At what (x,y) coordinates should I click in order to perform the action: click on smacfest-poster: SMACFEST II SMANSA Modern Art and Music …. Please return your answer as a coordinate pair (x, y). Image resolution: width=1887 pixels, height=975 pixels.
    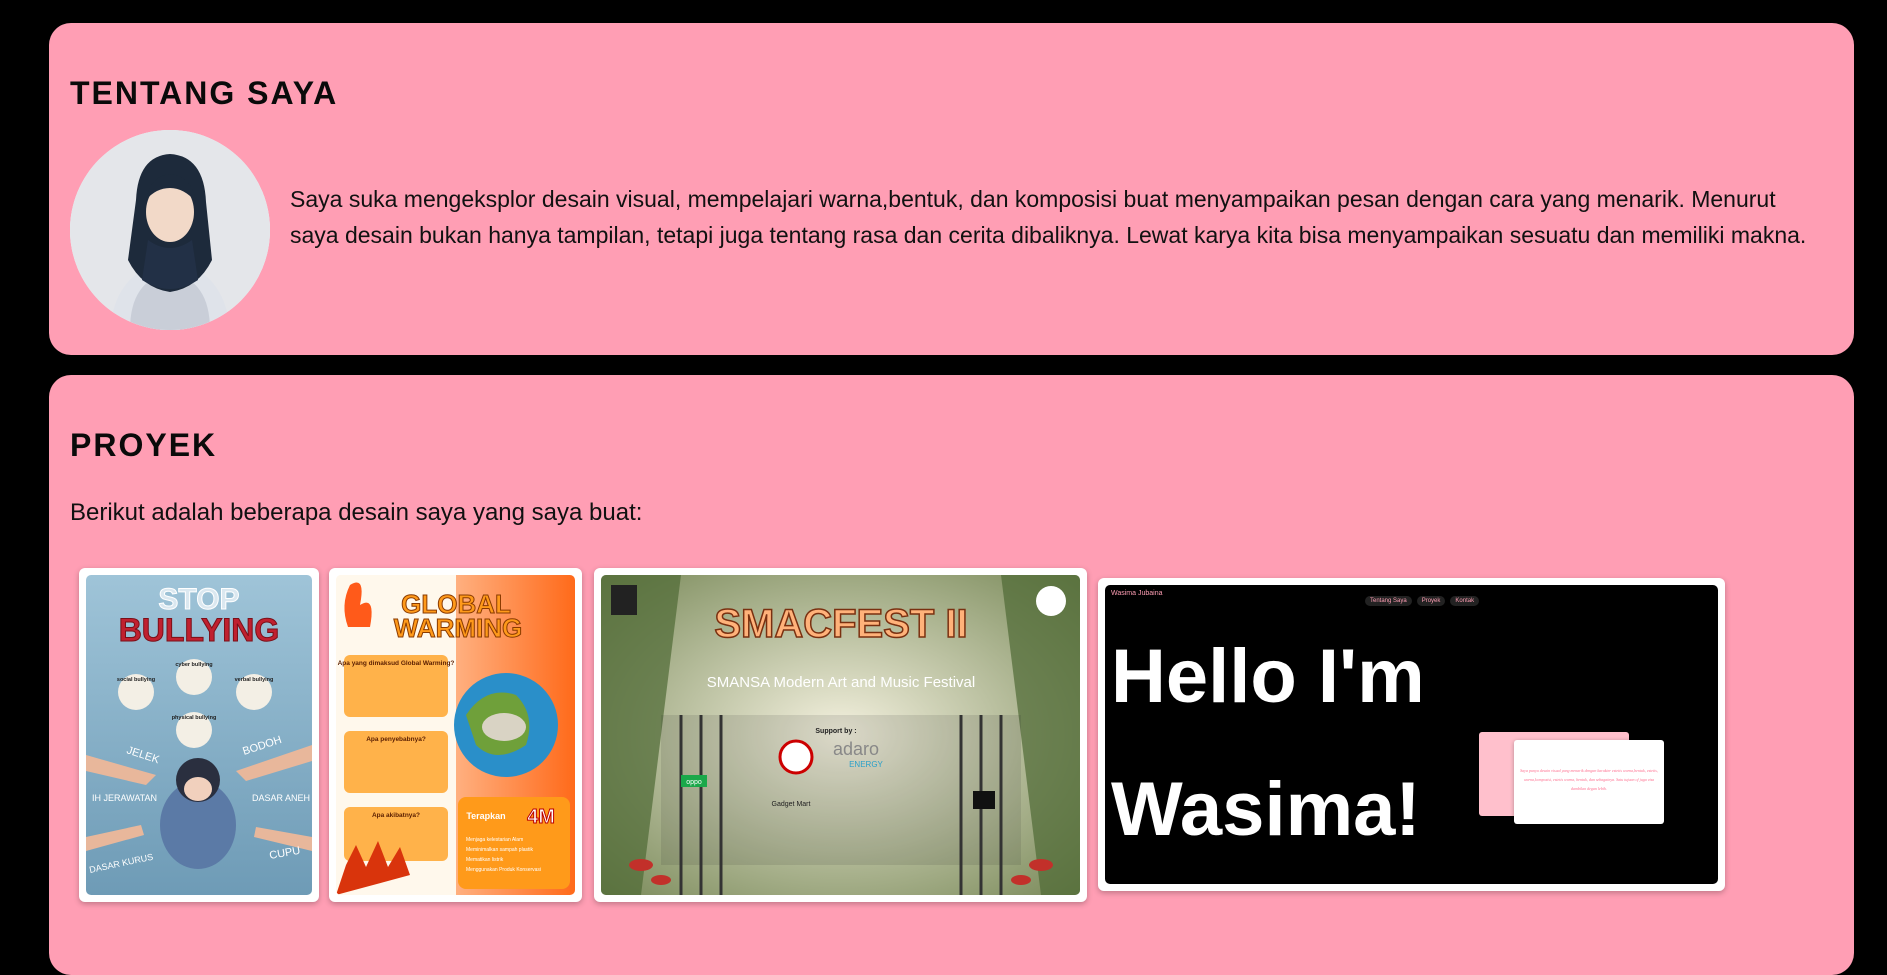
    Looking at the image, I should click on (840, 735).